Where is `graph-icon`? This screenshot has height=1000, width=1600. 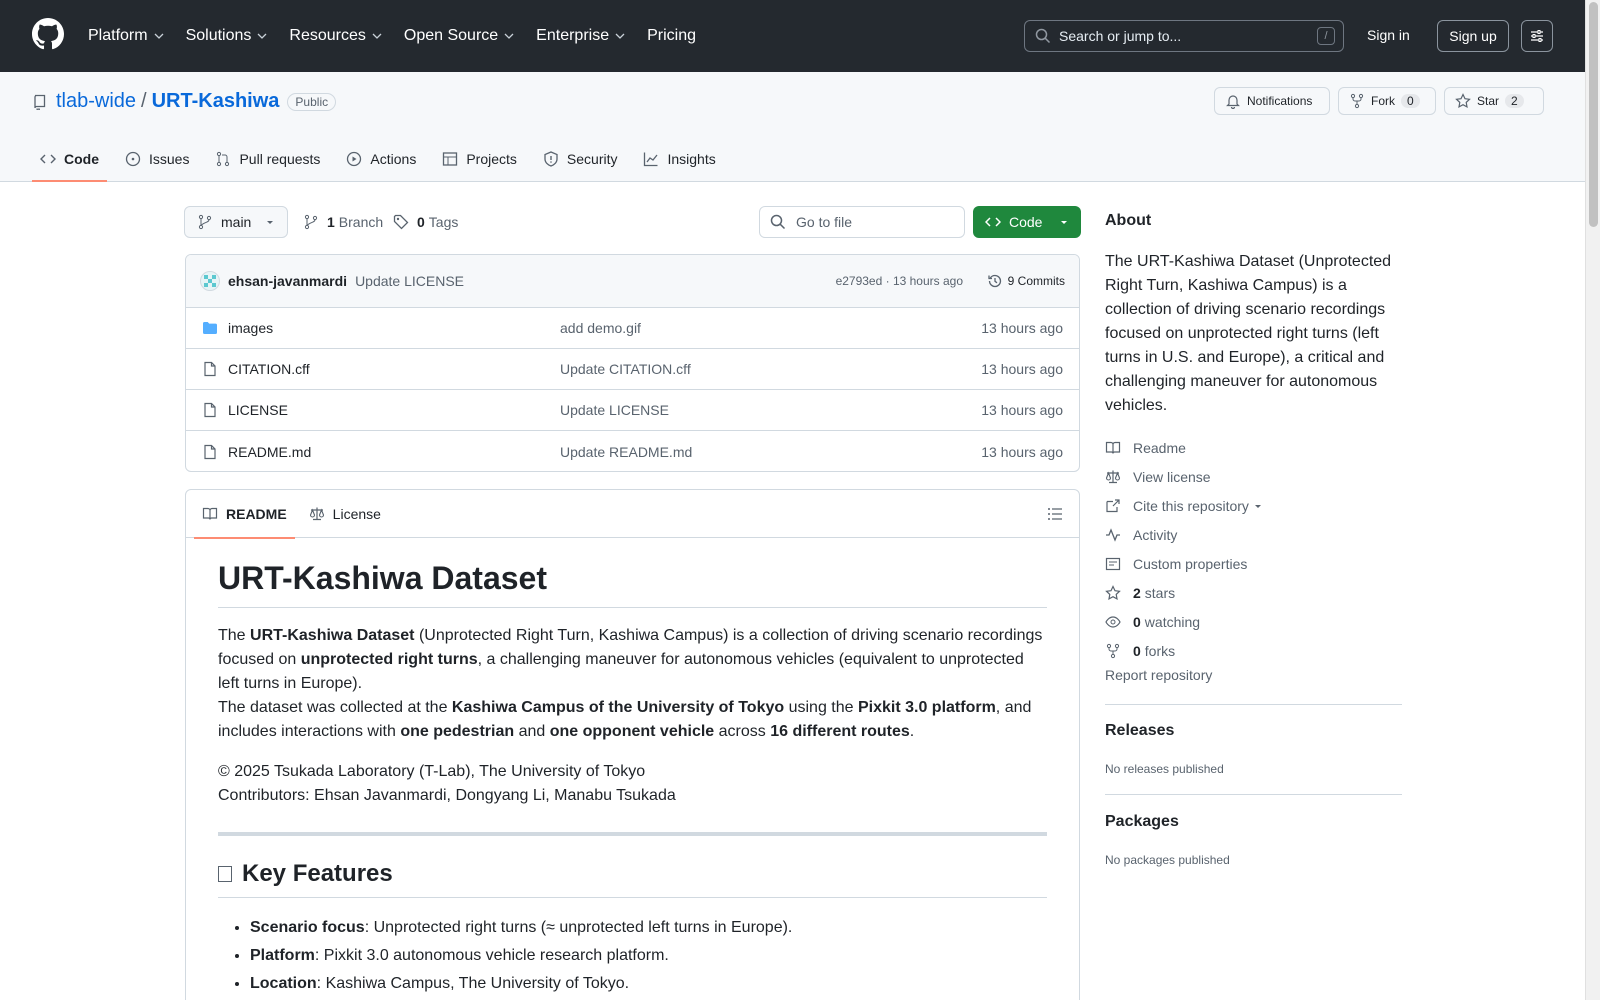
graph-icon is located at coordinates (651, 159).